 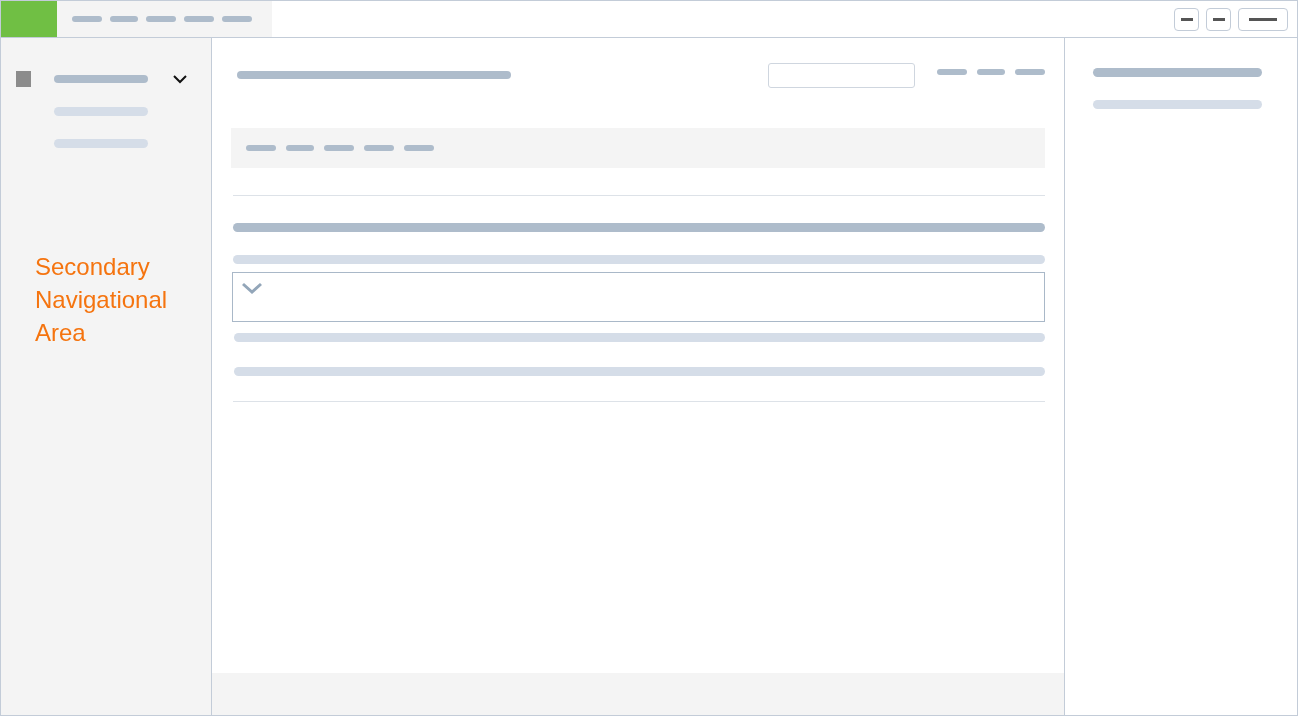 I want to click on search-field, so click(x=841, y=75).